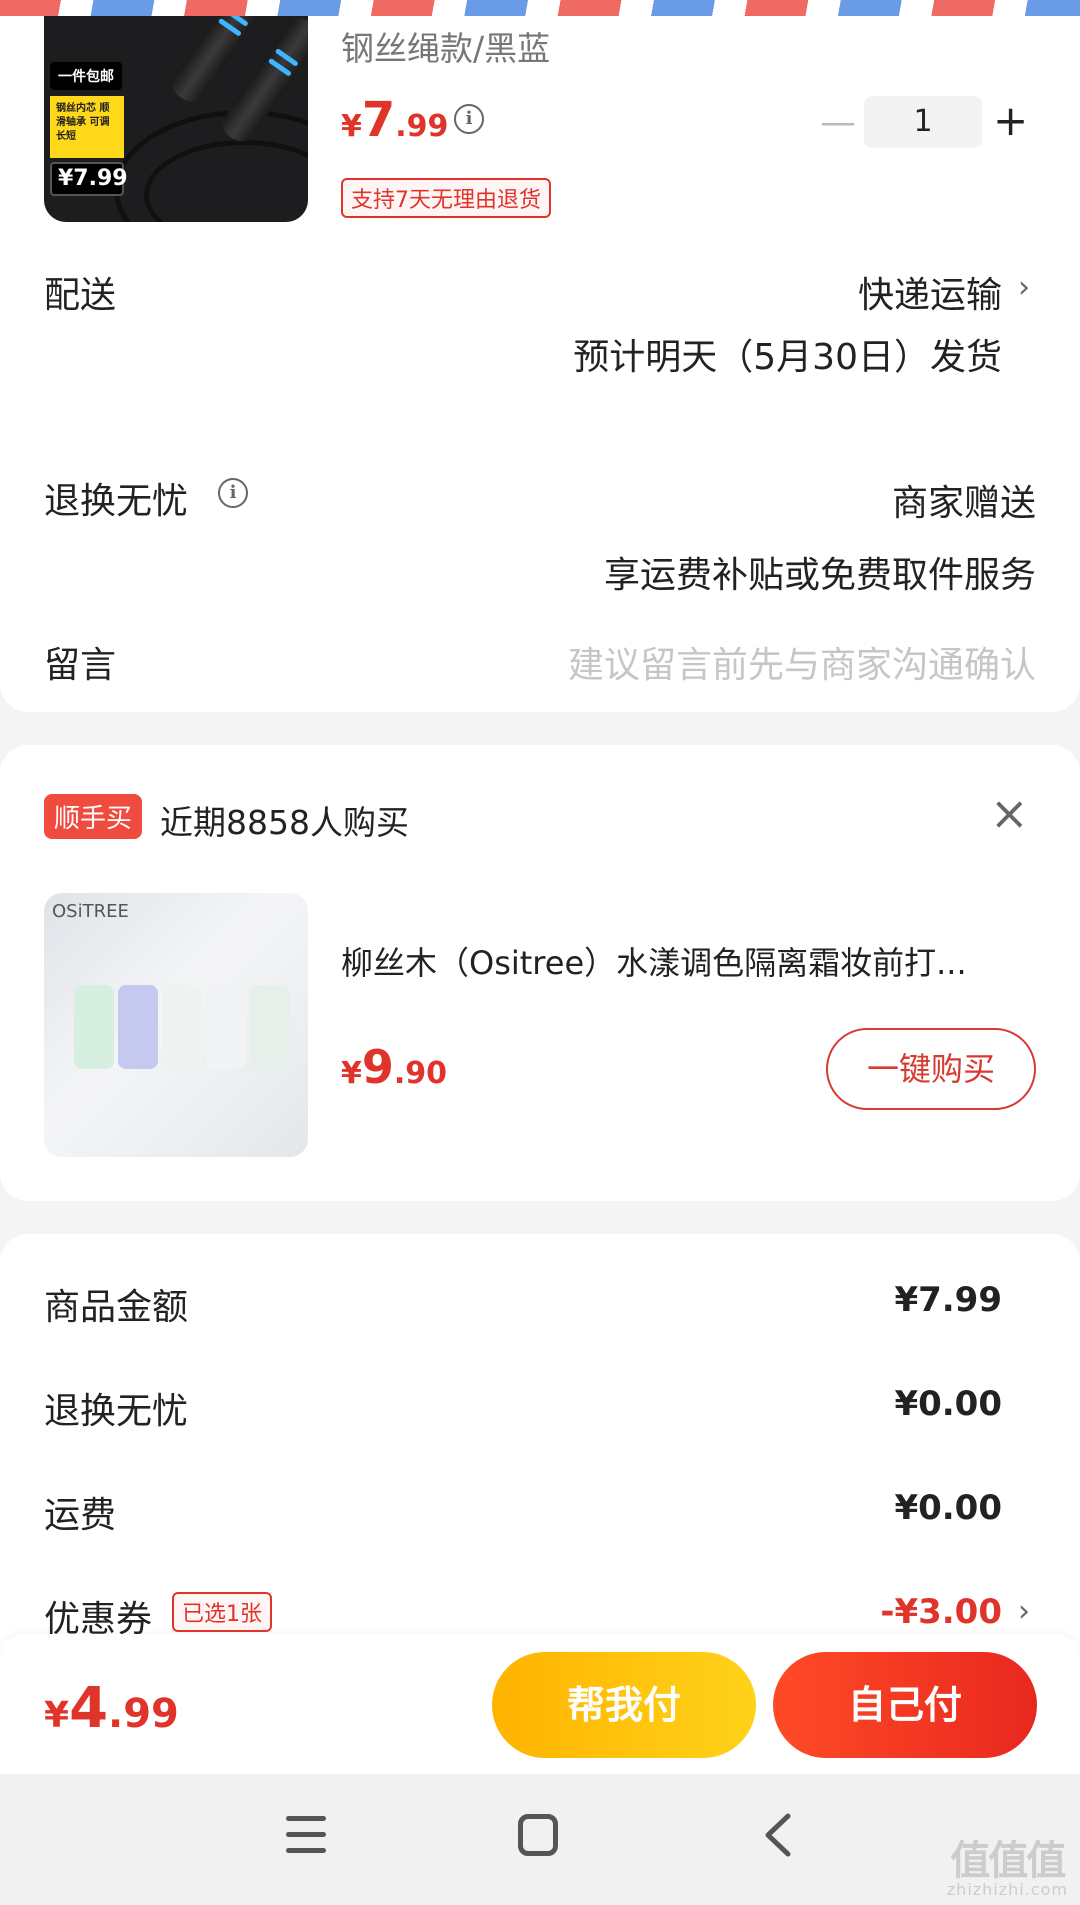  I want to click on price-int: 4, so click(89, 1708).